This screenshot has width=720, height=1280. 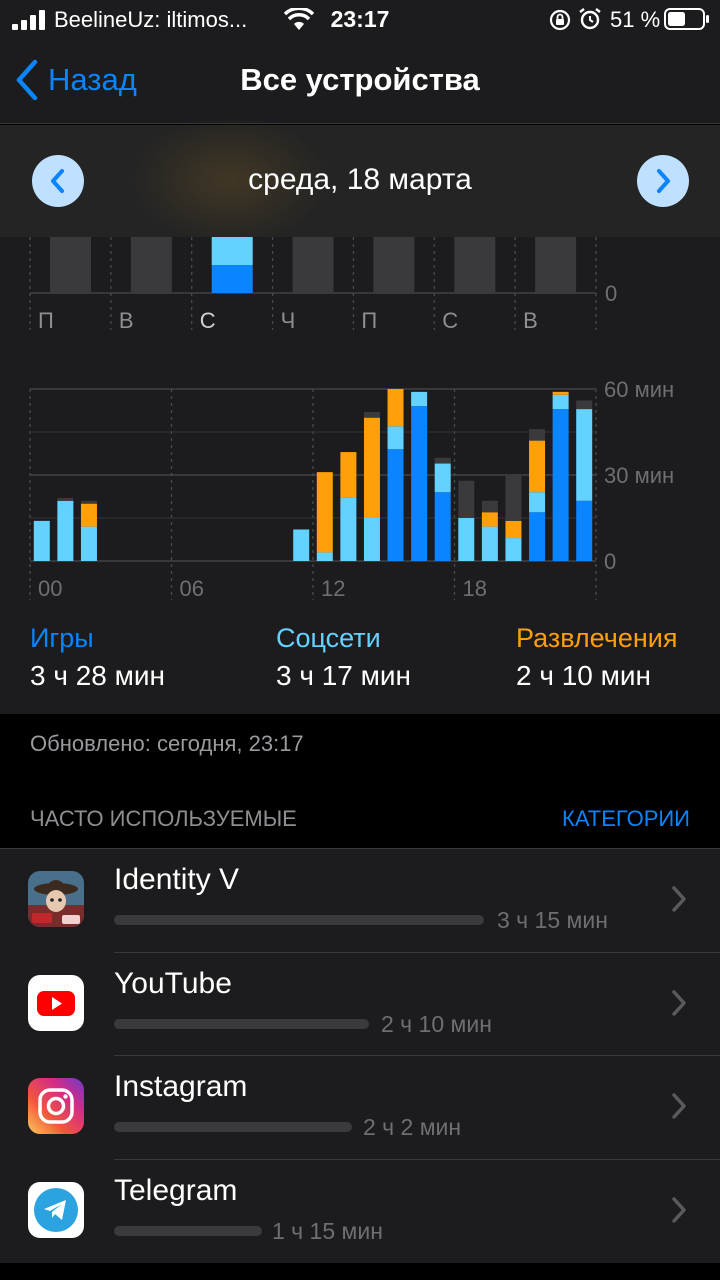 What do you see at coordinates (56, 1209) in the screenshot?
I see `telegram-icon` at bounding box center [56, 1209].